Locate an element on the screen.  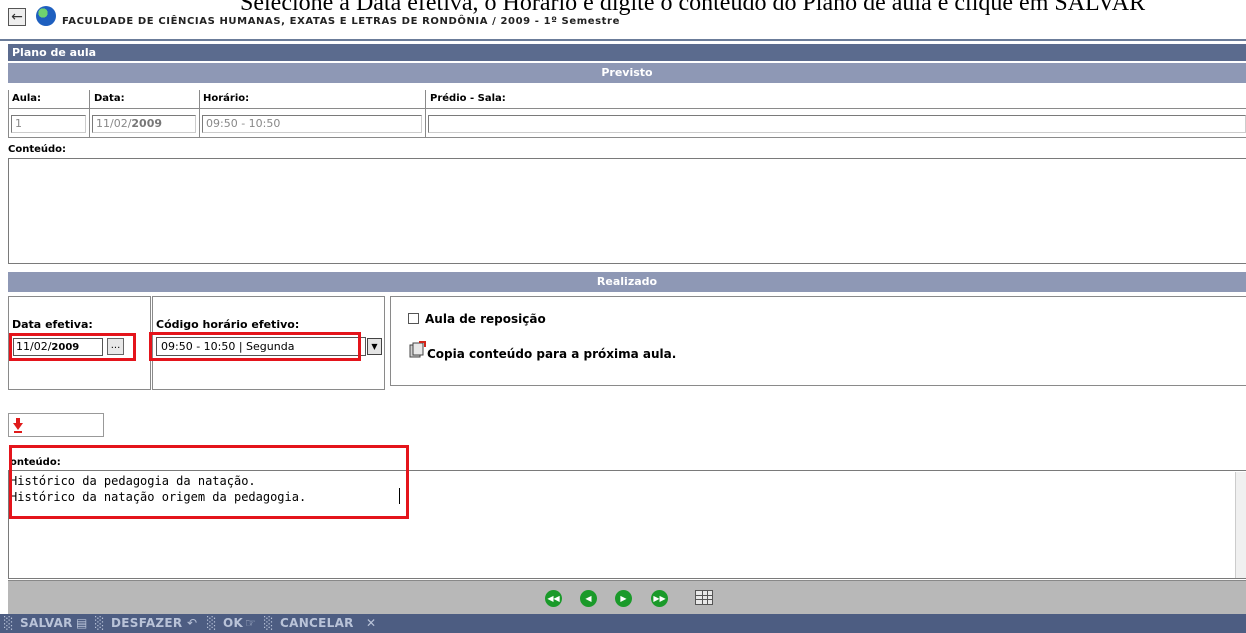
highlight-conteudo is located at coordinates (209, 482).